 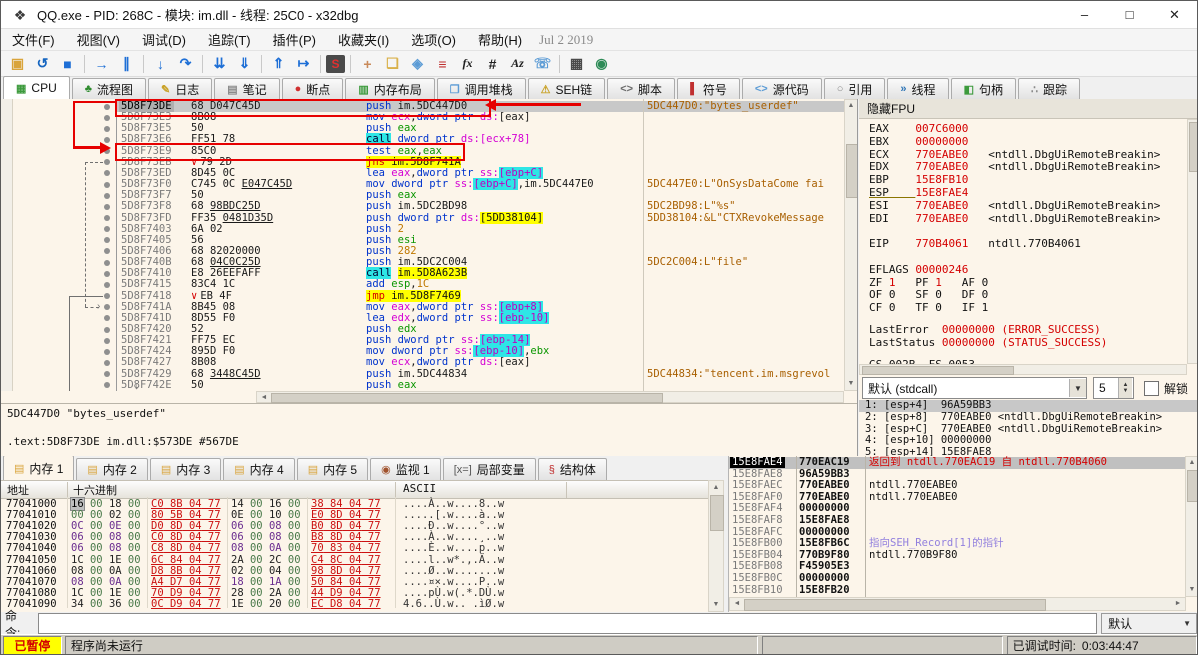 What do you see at coordinates (1149, 623) in the screenshot?
I see `command-script-select: 默认 ▼` at bounding box center [1149, 623].